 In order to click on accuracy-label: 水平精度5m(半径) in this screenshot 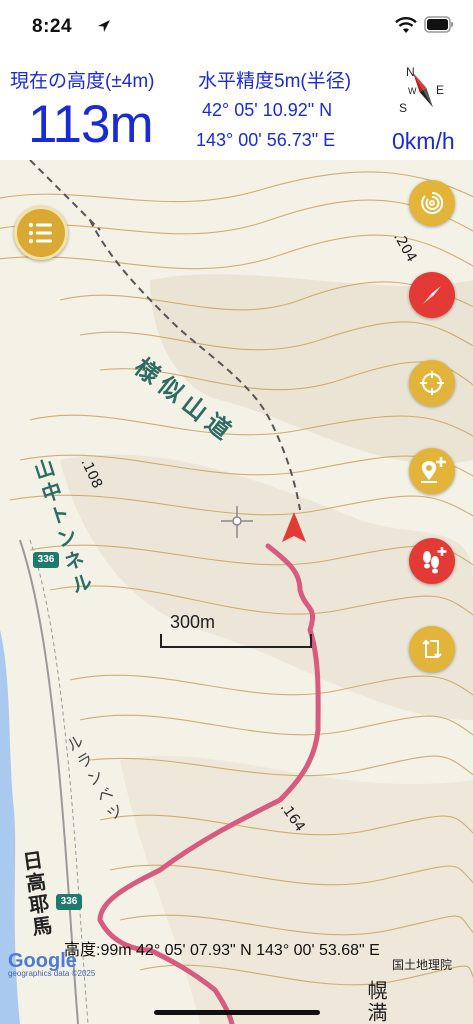, I will do `click(275, 81)`.